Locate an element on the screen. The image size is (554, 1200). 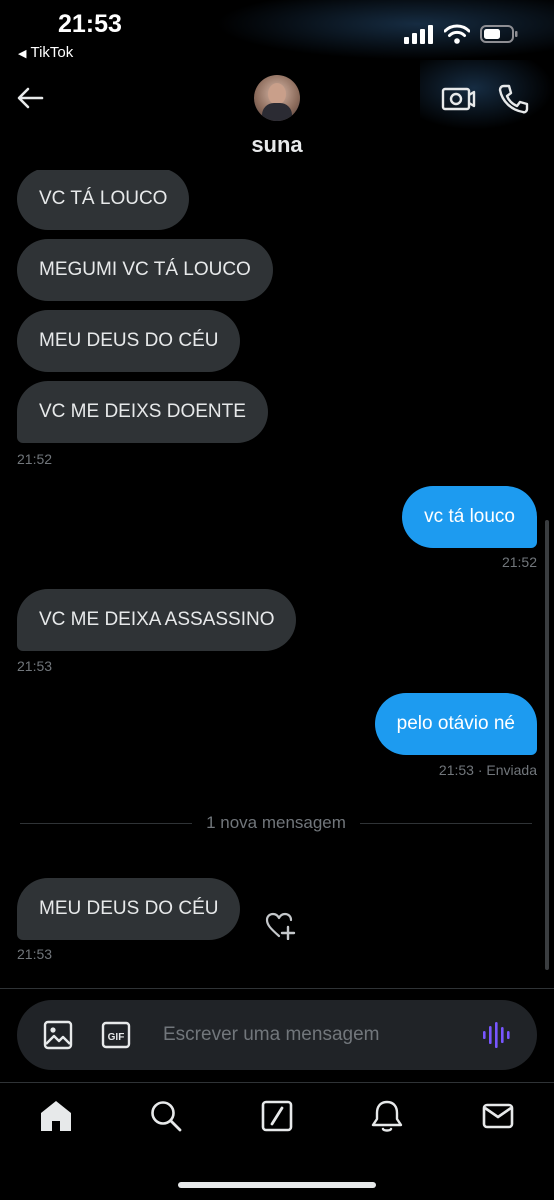
avatar-face is located at coordinates (277, 94).